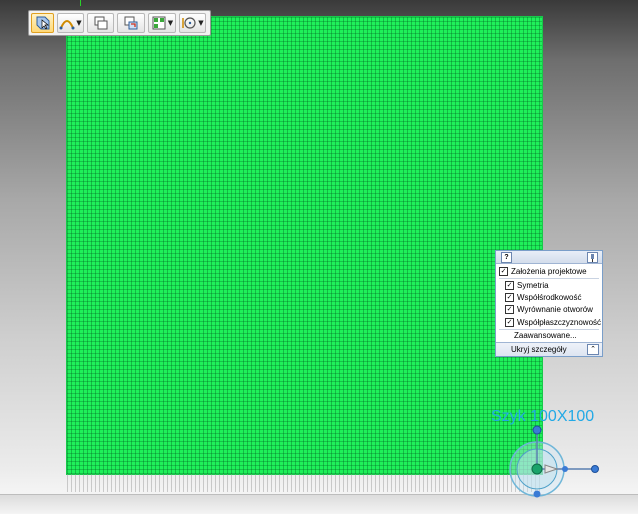 The height and width of the screenshot is (514, 638). I want to click on pattern-size-label: Szyk 100X100, so click(543, 416).